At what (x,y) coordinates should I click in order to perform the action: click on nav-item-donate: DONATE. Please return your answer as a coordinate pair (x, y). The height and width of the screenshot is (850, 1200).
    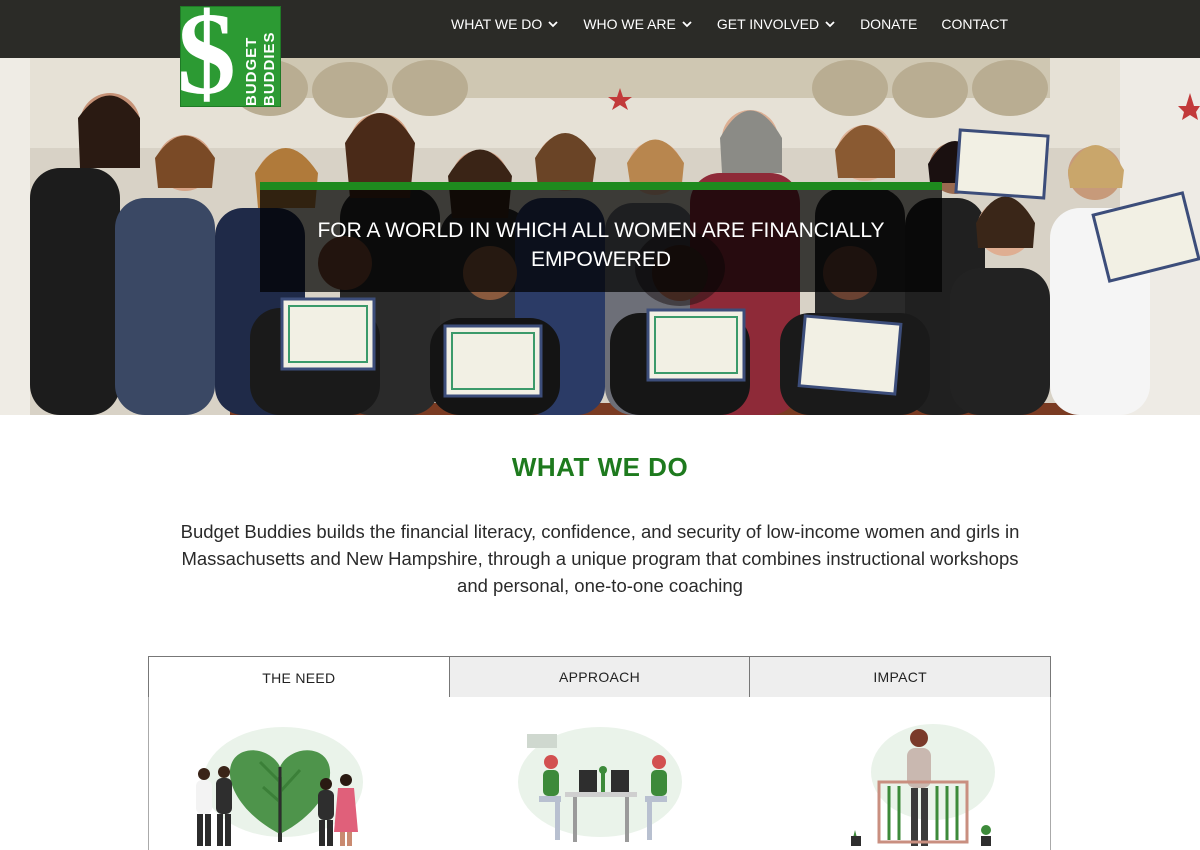
    Looking at the image, I should click on (888, 24).